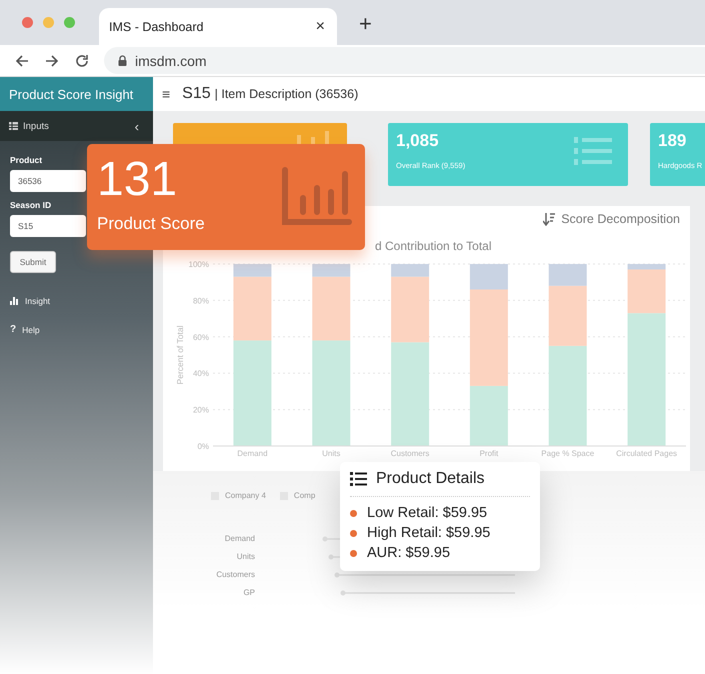 The image size is (705, 674). What do you see at coordinates (36, 126) in the screenshot?
I see `section-title: Inputs` at bounding box center [36, 126].